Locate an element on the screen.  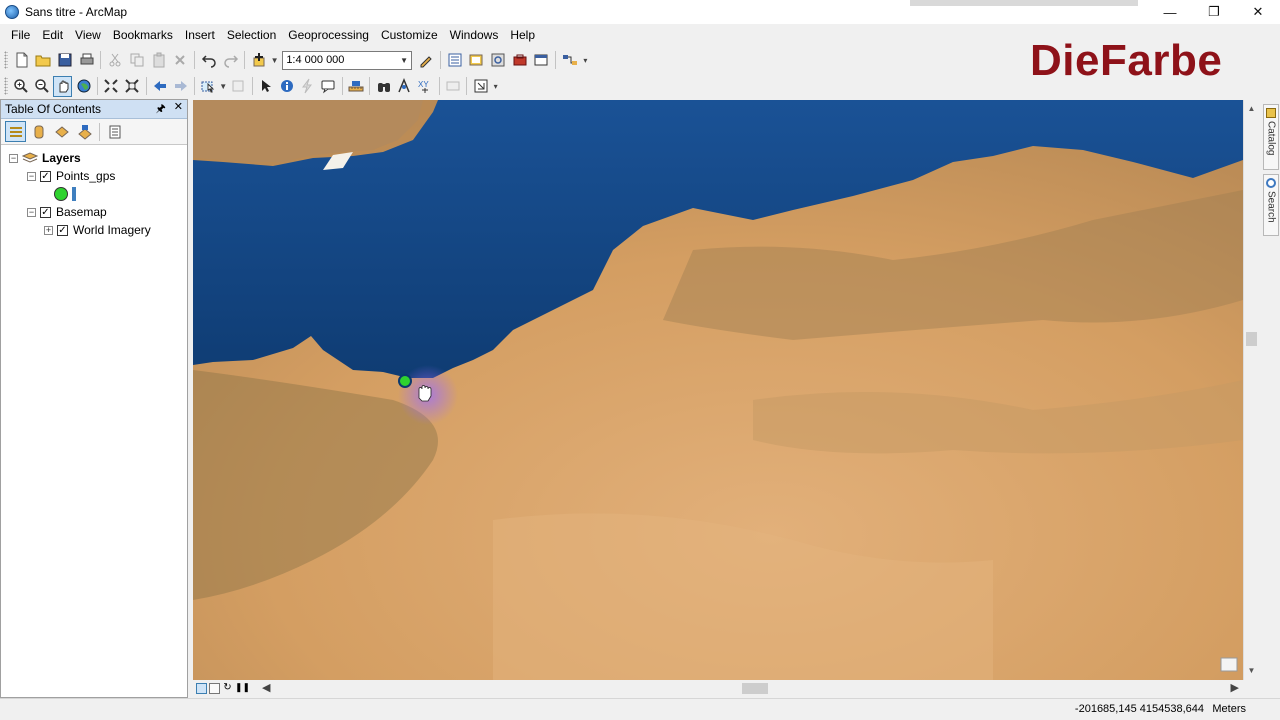
paste-icon is located at coordinates (159, 60).